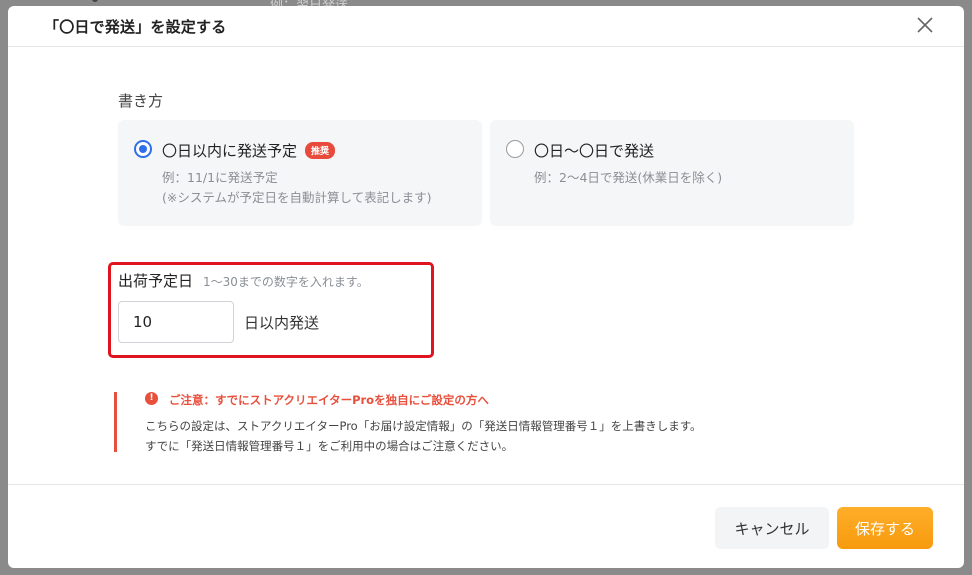 The height and width of the screenshot is (575, 972). I want to click on format-option-day-range: 〇日〜〇日で発送 例：2〜4日で発送(休業日を除く), so click(672, 173).